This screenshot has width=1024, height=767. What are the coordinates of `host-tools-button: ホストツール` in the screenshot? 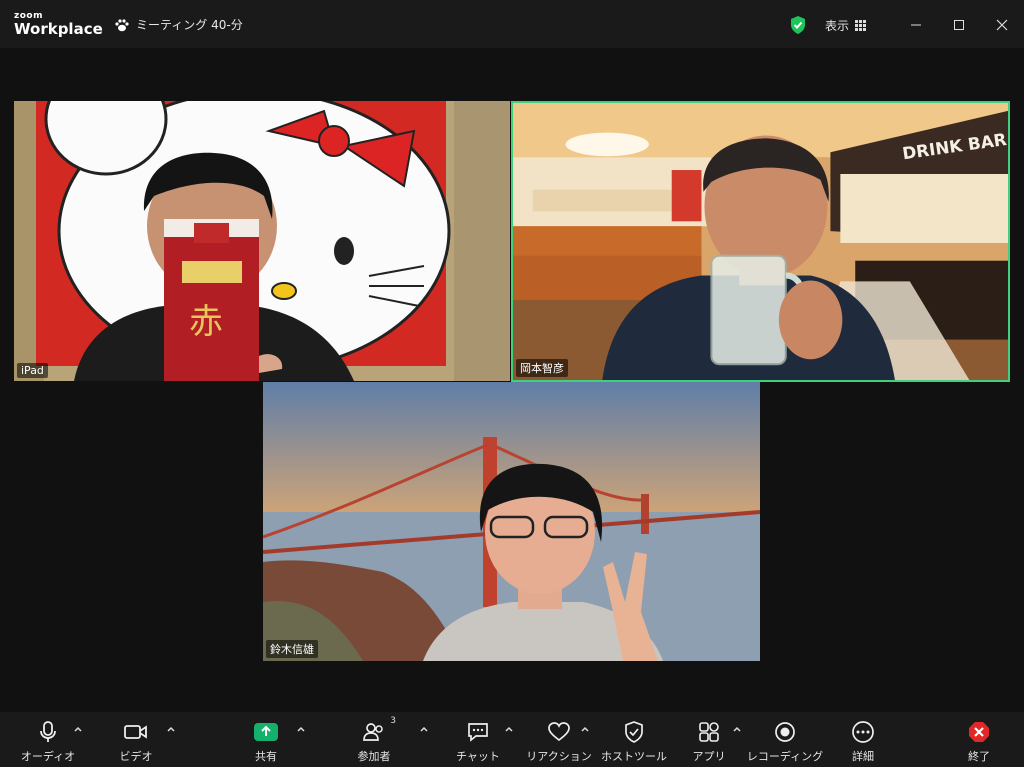 It's located at (634, 741).